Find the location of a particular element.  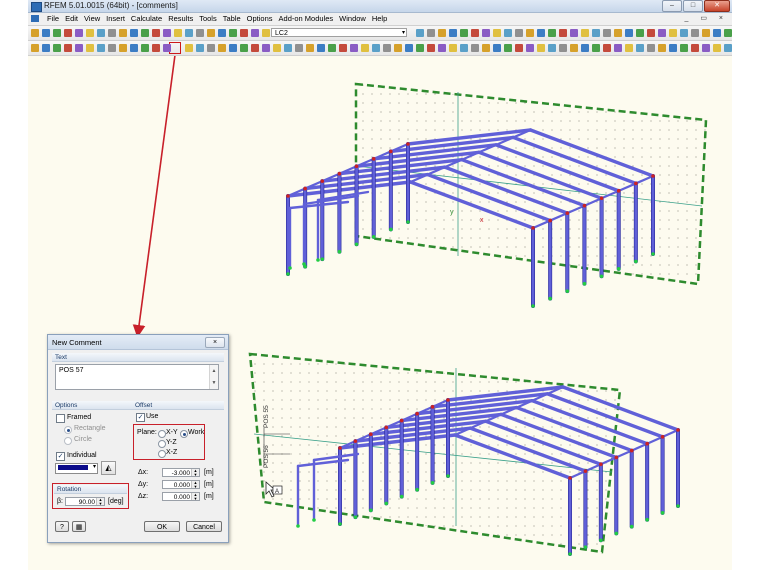

xy-radio is located at coordinates (162, 434).